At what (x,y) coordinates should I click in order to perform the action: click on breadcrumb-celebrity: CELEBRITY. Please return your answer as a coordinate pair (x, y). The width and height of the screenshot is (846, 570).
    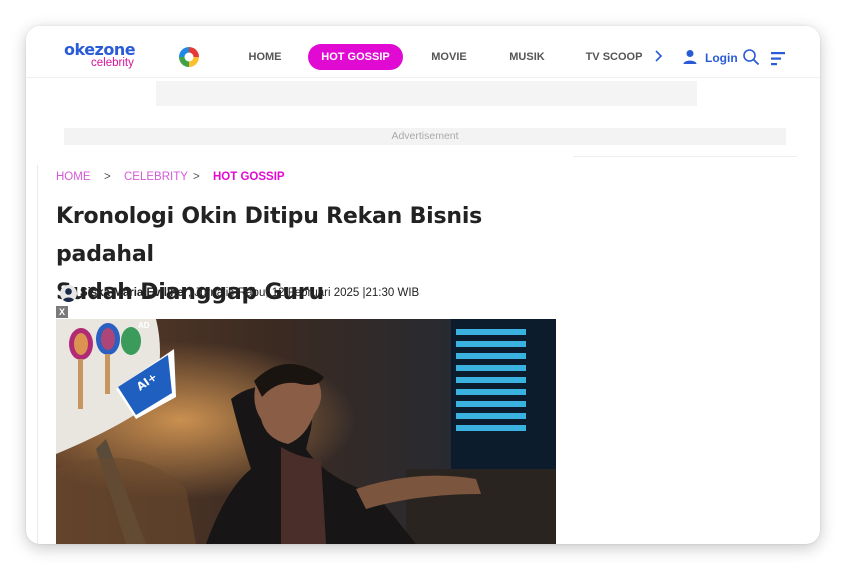
    Looking at the image, I should click on (156, 177).